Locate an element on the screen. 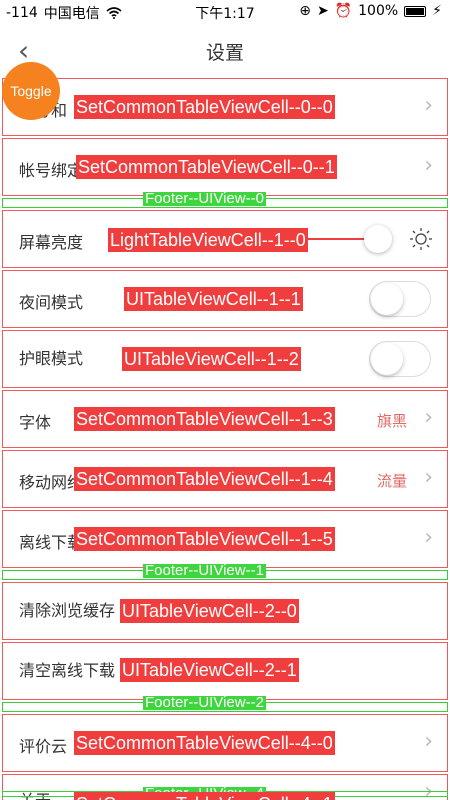 The image size is (450, 800). cell-label: 护眼模式 is located at coordinates (51, 358).